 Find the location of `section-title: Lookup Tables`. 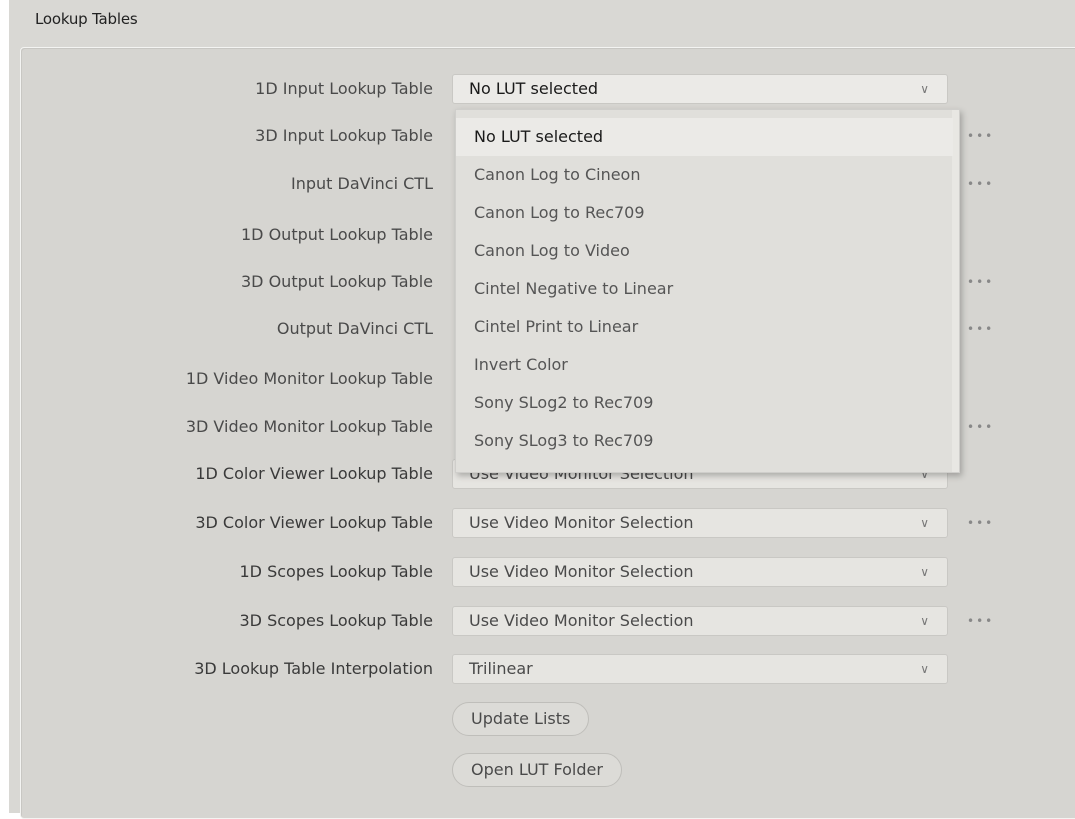

section-title: Lookup Tables is located at coordinates (86, 19).